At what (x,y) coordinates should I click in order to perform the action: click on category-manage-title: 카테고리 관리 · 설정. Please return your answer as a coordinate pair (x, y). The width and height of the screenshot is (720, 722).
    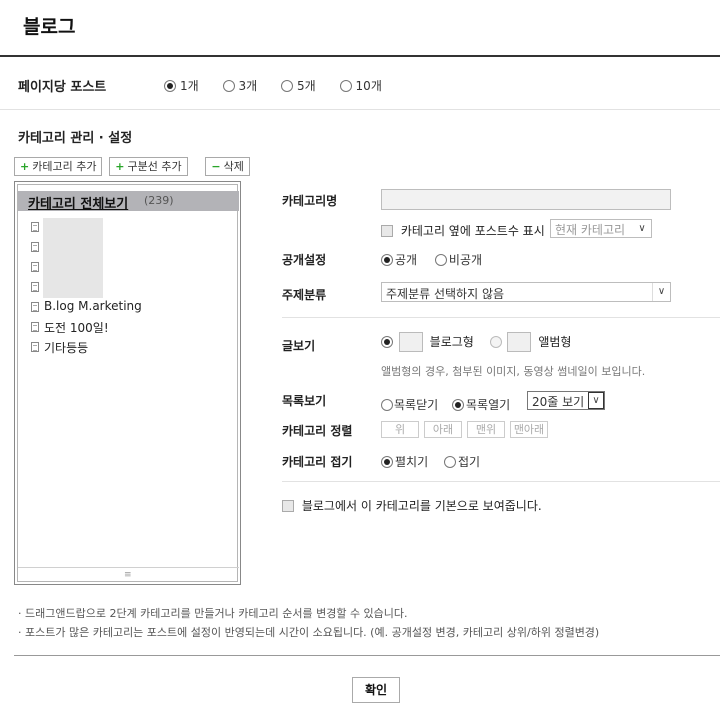
    Looking at the image, I should click on (75, 138).